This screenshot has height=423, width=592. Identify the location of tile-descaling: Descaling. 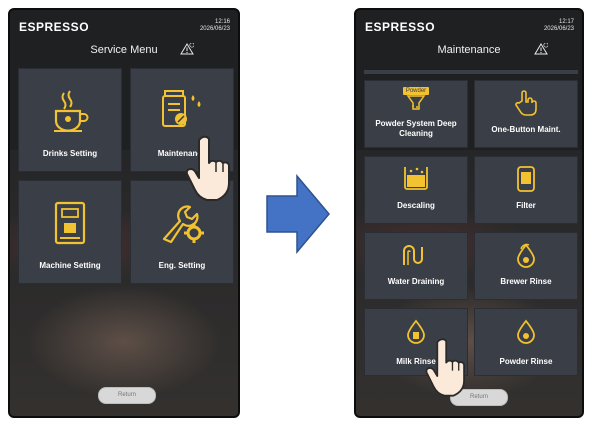
(416, 190).